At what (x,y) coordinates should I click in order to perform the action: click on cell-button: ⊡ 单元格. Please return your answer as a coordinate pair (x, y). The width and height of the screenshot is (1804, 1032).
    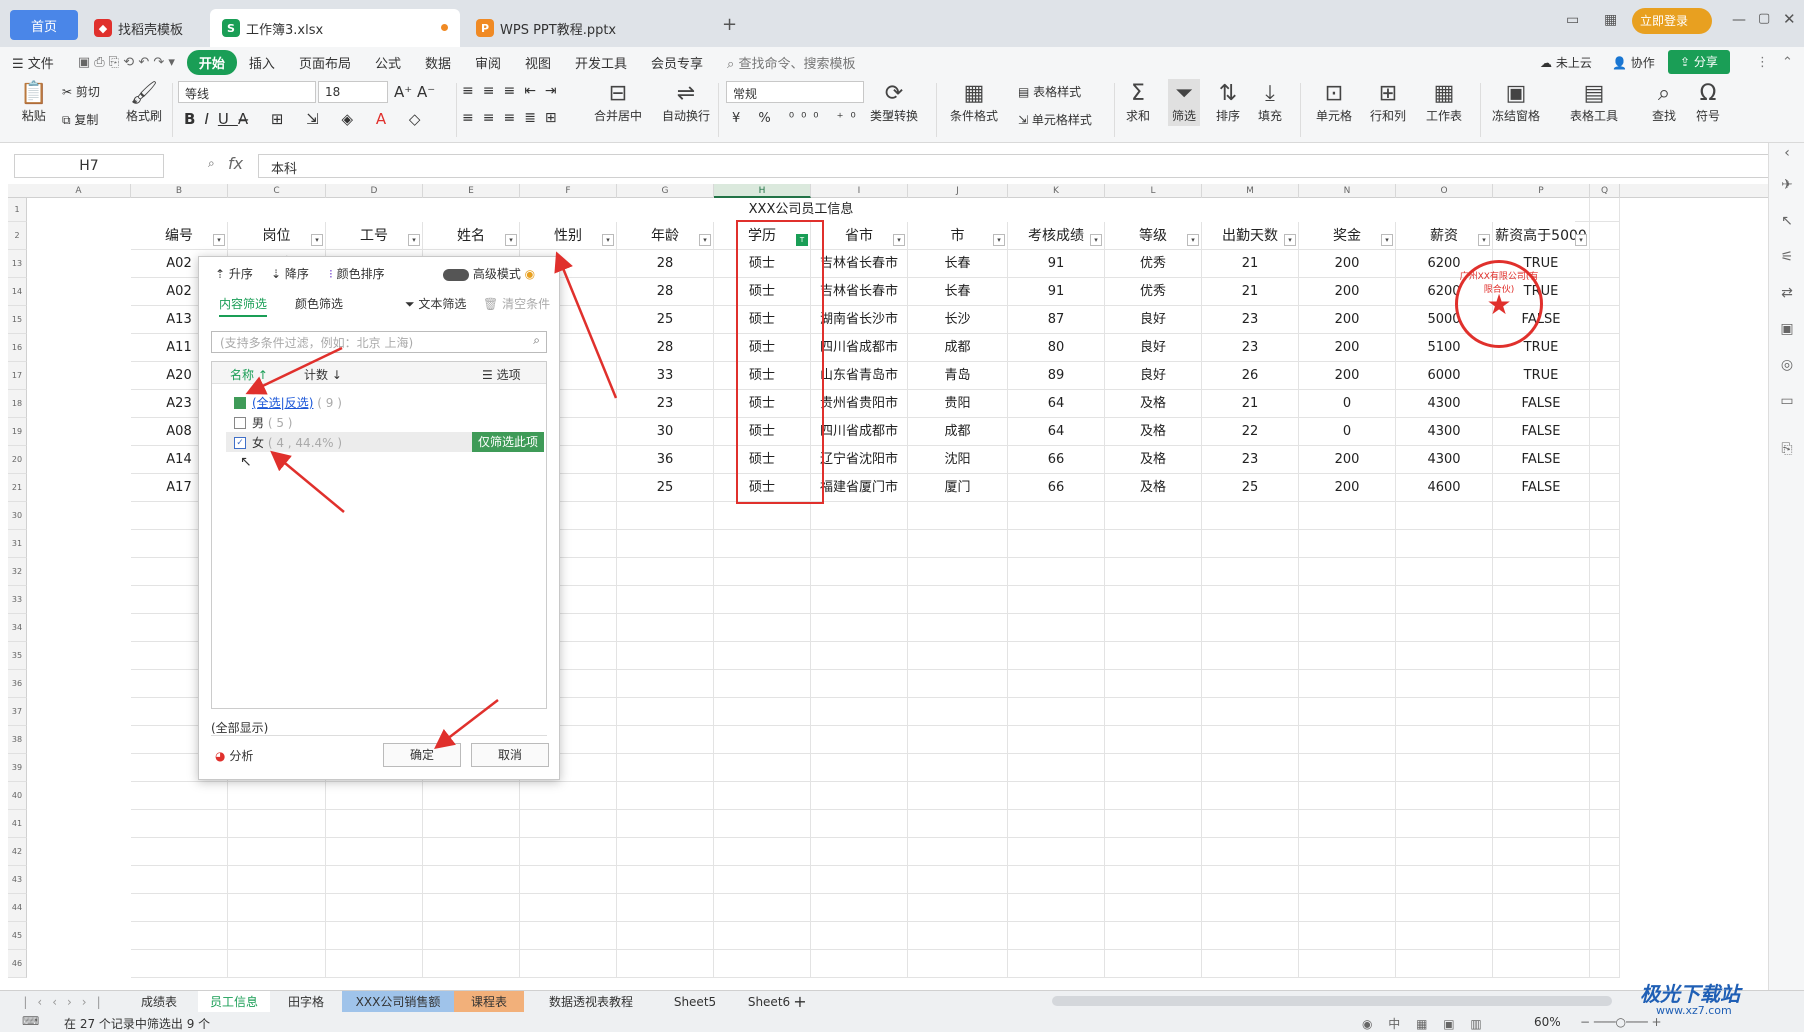
    Looking at the image, I should click on (1334, 102).